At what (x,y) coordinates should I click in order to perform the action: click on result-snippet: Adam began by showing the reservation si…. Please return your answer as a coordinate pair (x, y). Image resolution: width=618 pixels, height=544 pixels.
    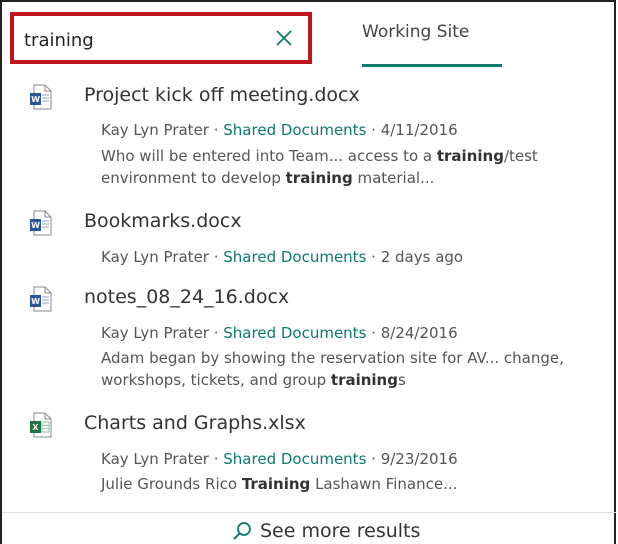
    Looking at the image, I should click on (332, 369).